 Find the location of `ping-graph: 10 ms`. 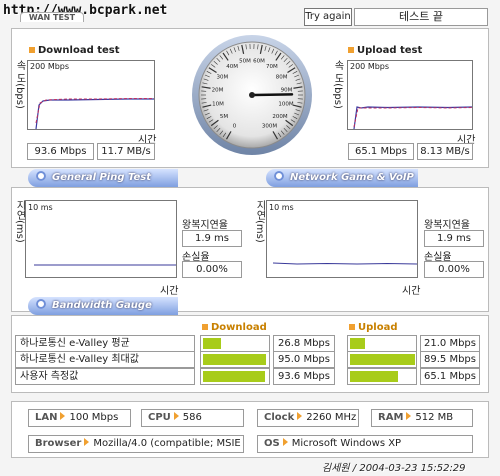

ping-graph: 10 ms is located at coordinates (101, 239).